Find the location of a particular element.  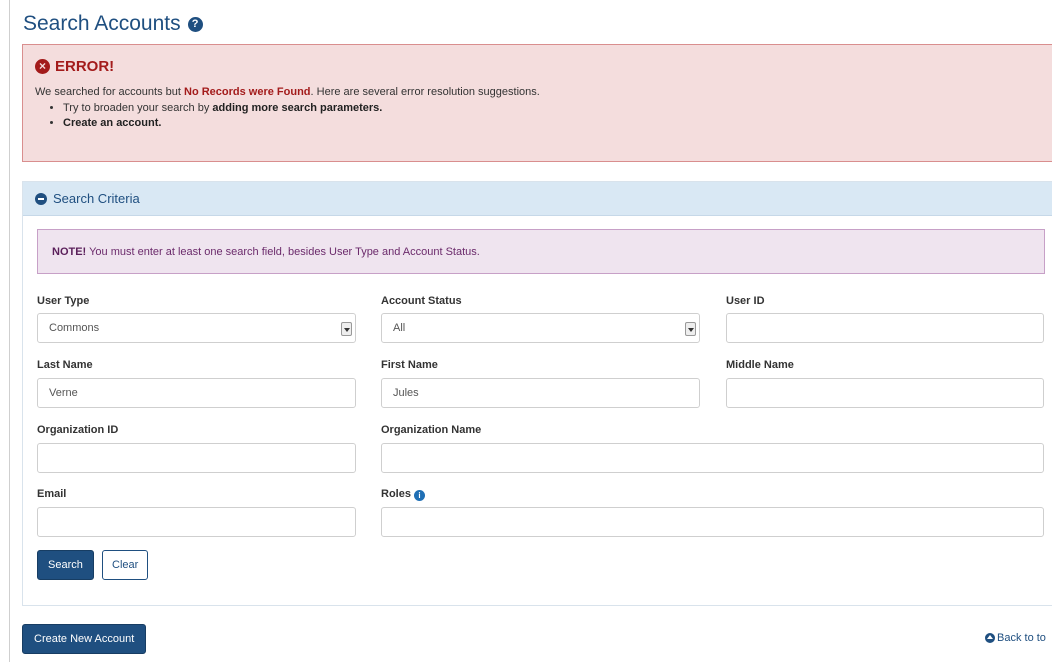

organization-name-label: Organization Name is located at coordinates (431, 430).